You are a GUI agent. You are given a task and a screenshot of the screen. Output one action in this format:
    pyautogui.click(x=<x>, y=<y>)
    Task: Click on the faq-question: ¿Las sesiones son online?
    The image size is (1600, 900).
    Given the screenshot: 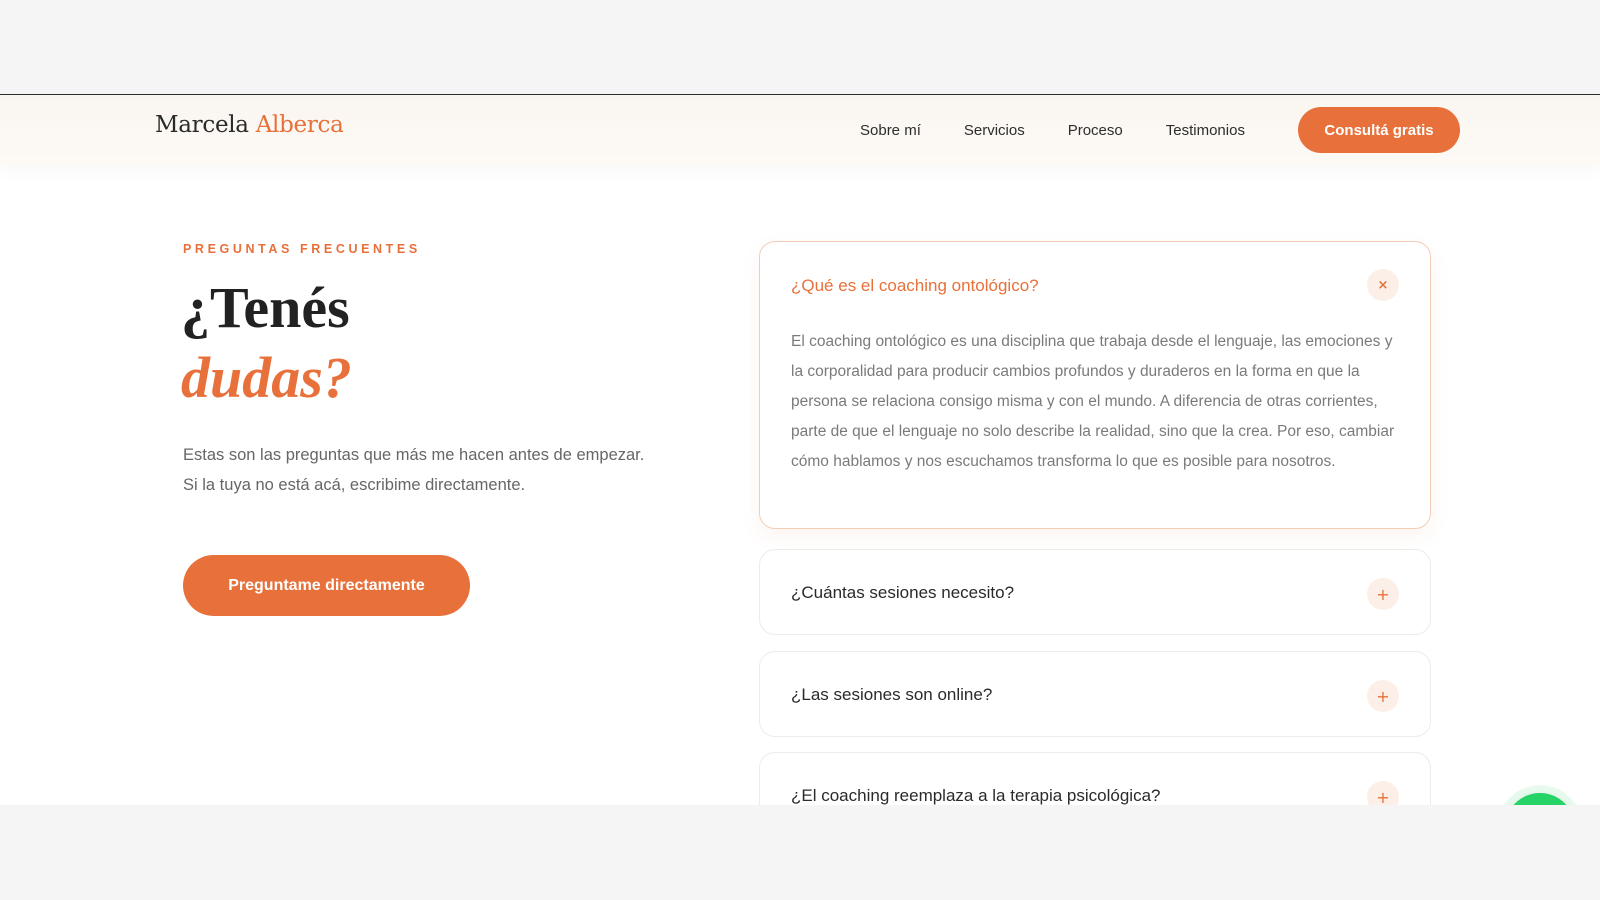 What is the action you would take?
    pyautogui.click(x=891, y=695)
    